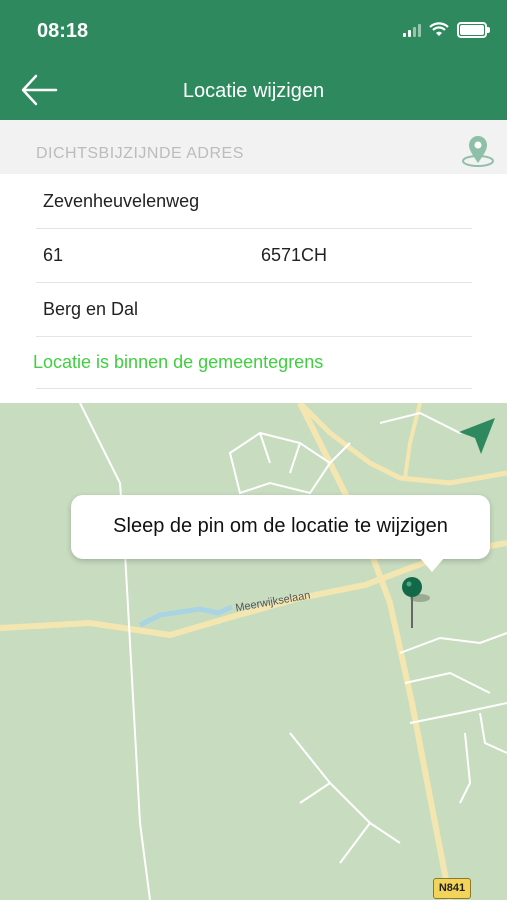 This screenshot has width=507, height=900. Describe the element at coordinates (253, 60) in the screenshot. I see `app-header: 08:18 Locatie wijzigen` at that location.